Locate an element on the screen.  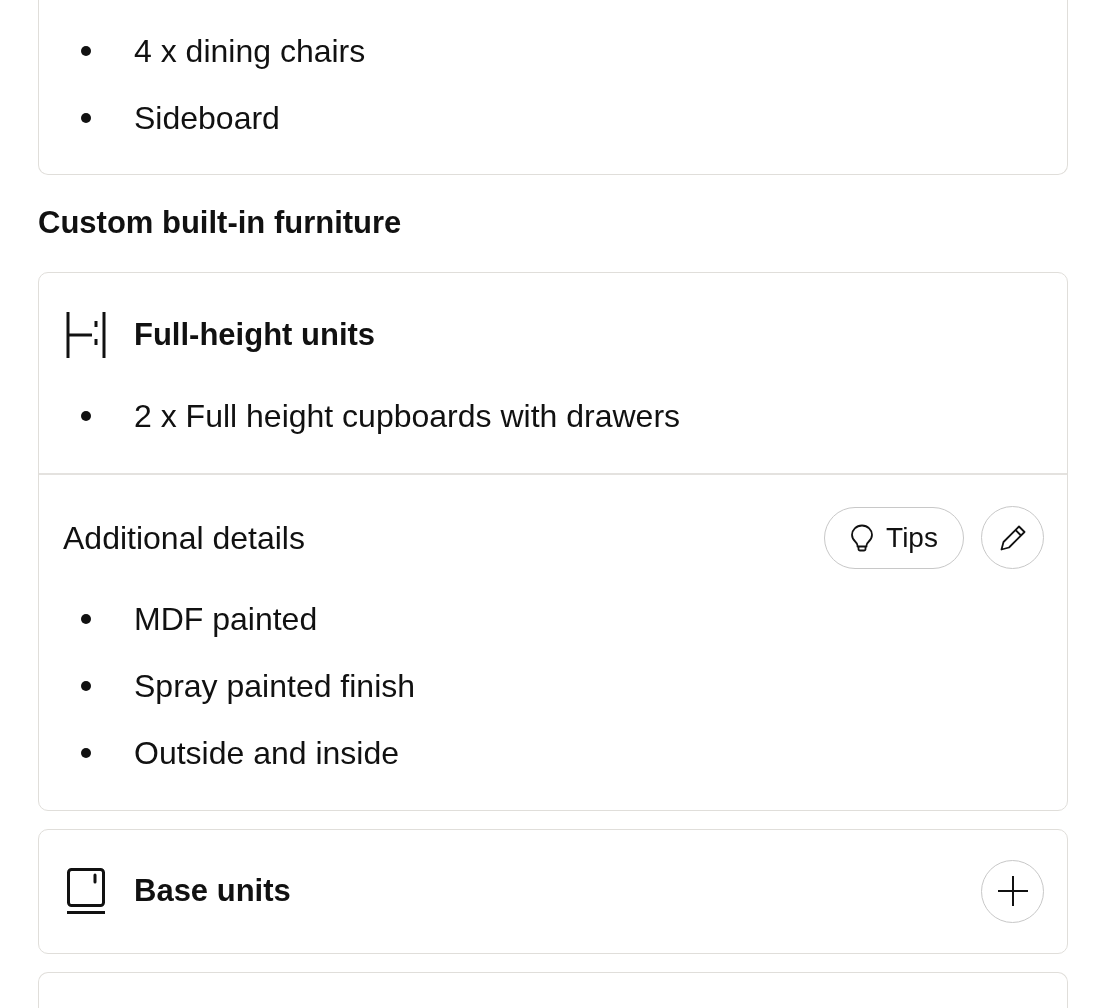
list-item-text: Spray painted finish is located at coordinates (275, 686).